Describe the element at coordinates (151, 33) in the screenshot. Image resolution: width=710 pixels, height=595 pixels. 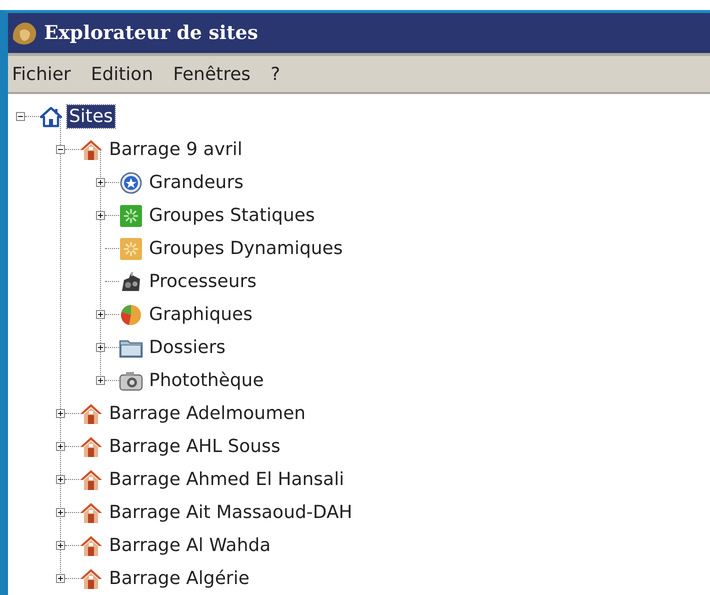
I see `window-title: Explorateur de sites` at that location.